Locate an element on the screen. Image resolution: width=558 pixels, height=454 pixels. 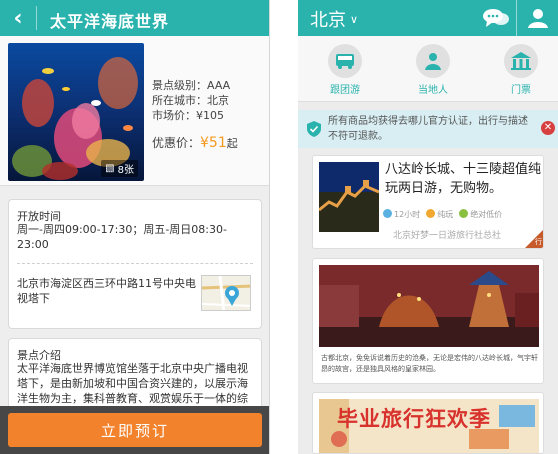
back-arrow-icon: ‹ is located at coordinates (18, 18).